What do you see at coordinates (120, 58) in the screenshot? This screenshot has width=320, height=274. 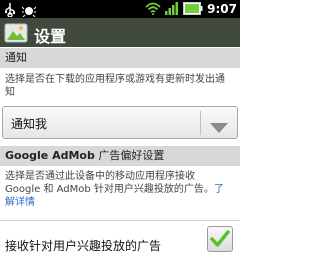 I see `notification-section-header: 通知` at bounding box center [120, 58].